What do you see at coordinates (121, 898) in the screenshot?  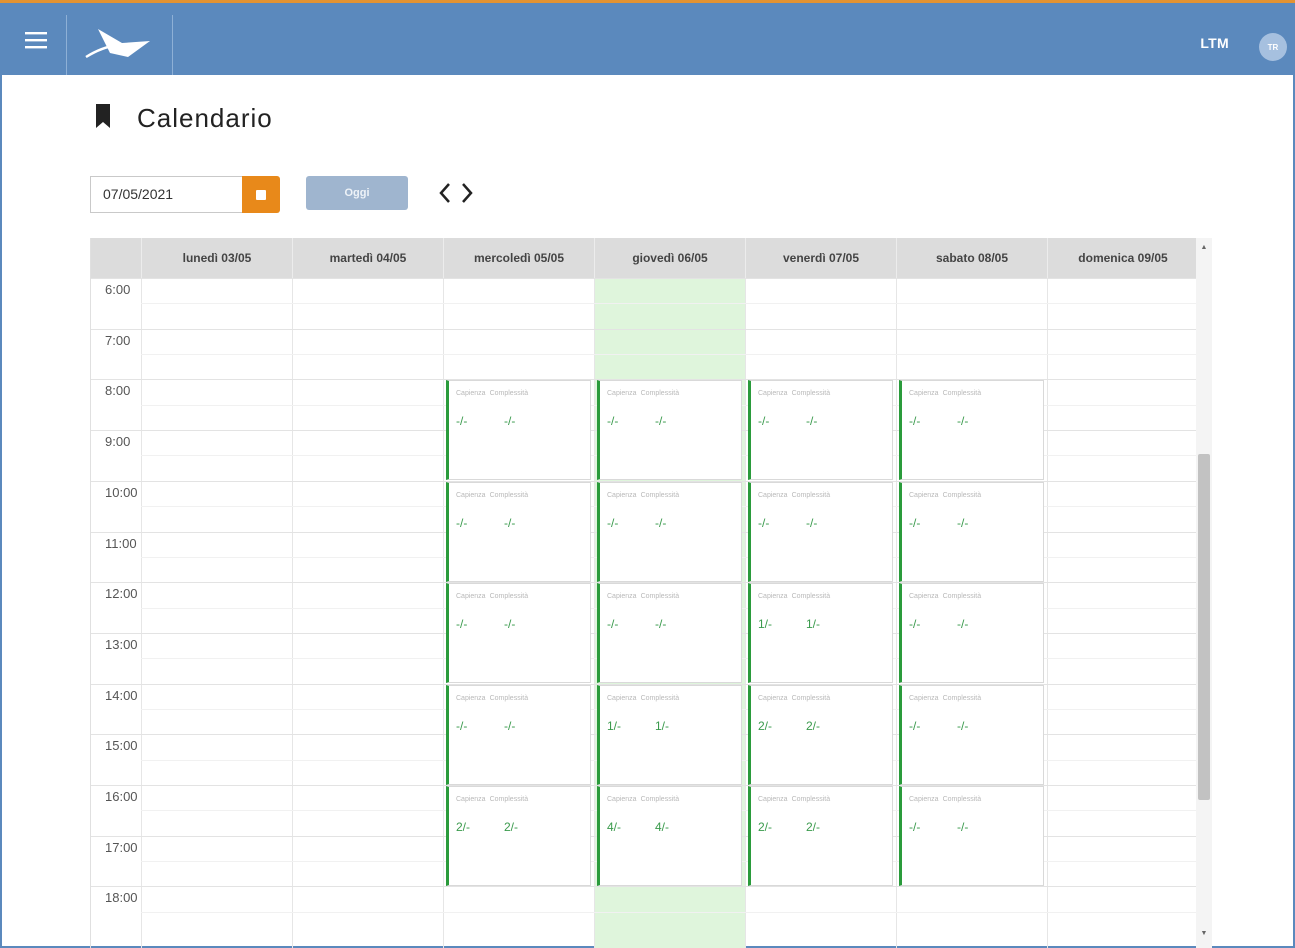 I see `time-label: 18:00` at bounding box center [121, 898].